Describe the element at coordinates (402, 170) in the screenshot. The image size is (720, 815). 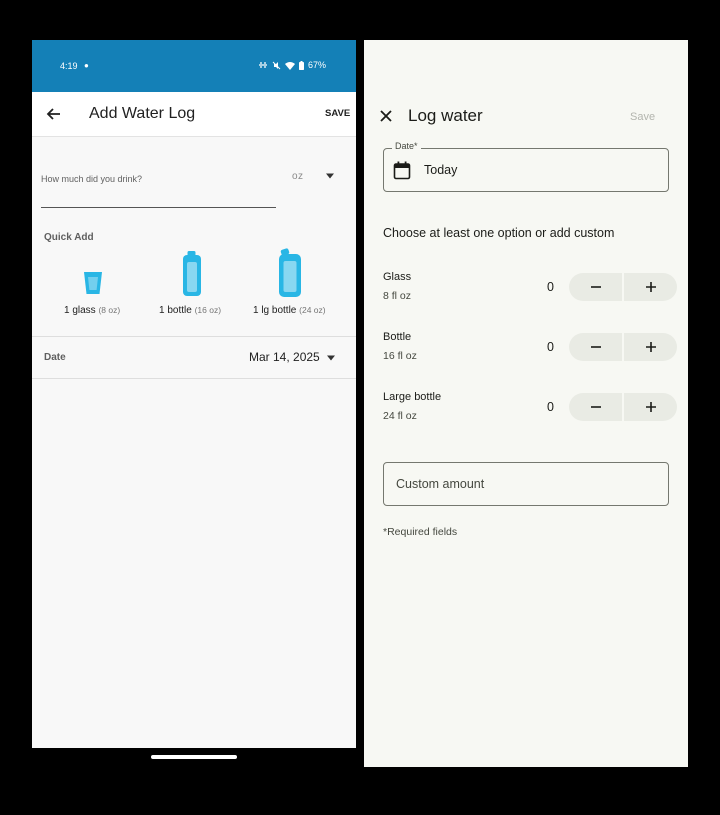
I see `calendar-icon` at that location.